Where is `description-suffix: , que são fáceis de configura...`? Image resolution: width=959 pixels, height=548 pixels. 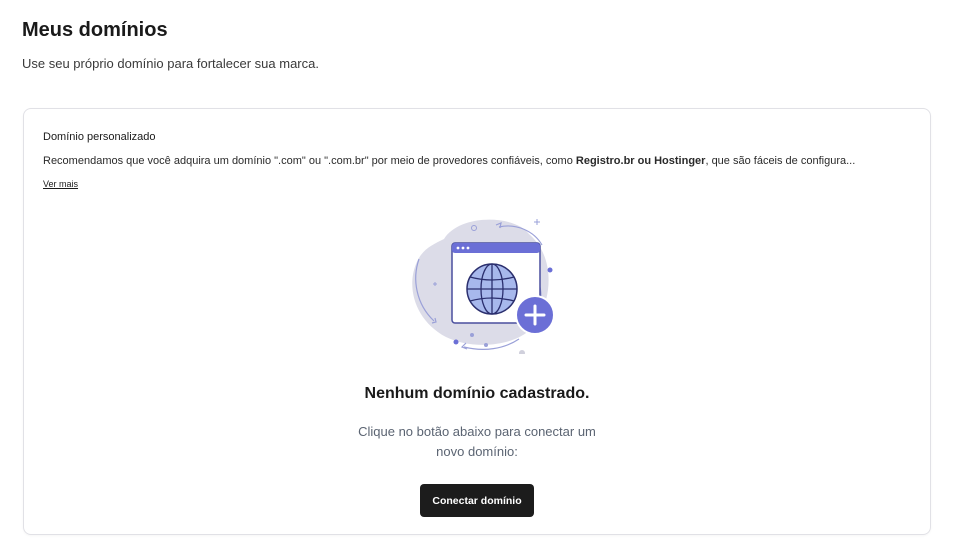 description-suffix: , que são fáceis de configura... is located at coordinates (780, 161).